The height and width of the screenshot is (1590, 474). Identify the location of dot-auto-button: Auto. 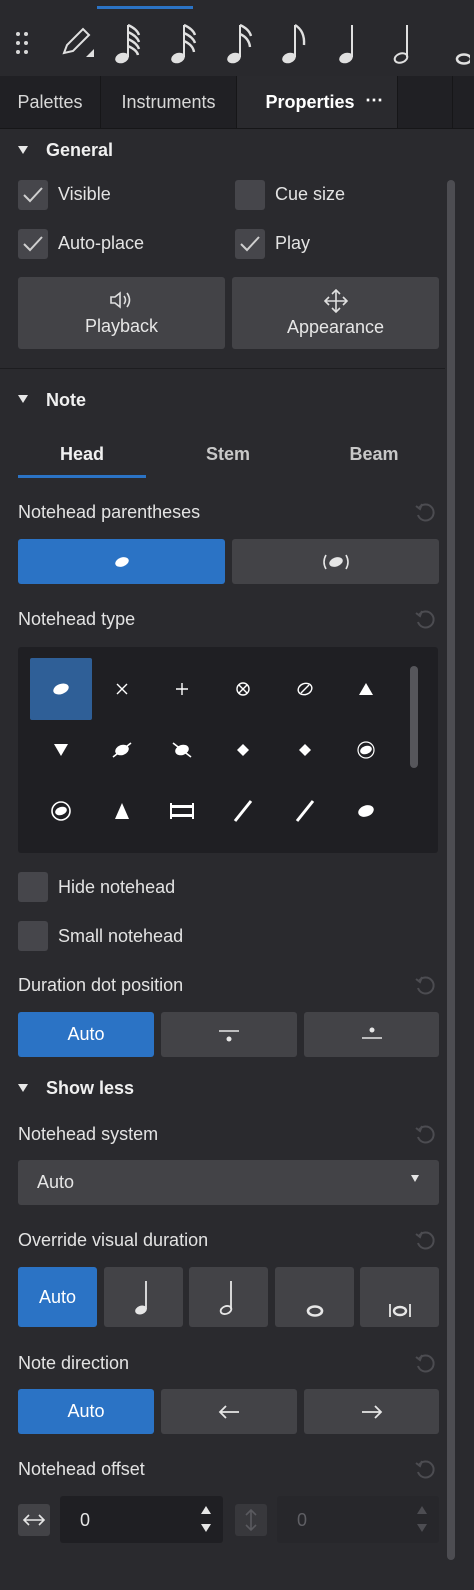
(86, 1034).